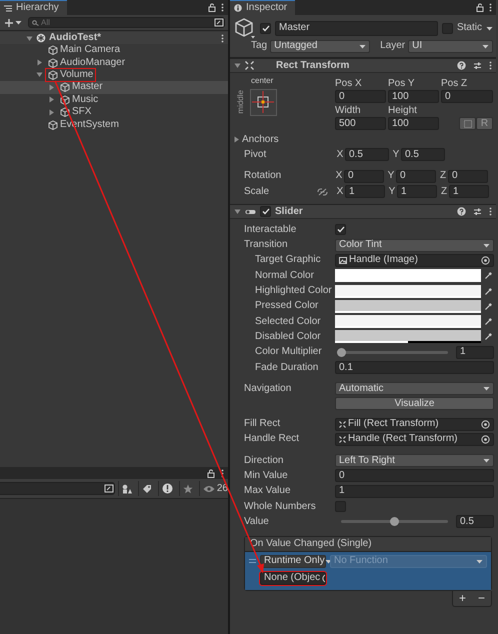 The image size is (498, 634). What do you see at coordinates (363, 65) in the screenshot?
I see `component-header: Rect Transform` at bounding box center [363, 65].